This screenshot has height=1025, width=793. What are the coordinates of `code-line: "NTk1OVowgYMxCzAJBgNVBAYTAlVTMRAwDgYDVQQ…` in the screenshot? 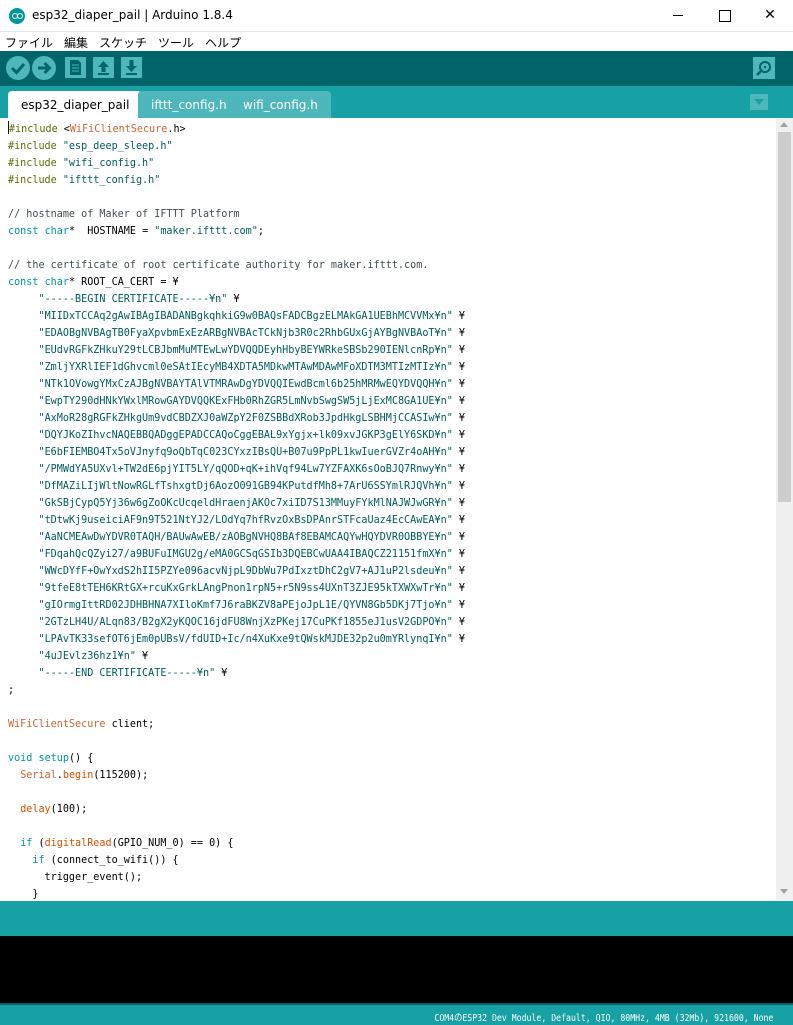 It's located at (236, 383).